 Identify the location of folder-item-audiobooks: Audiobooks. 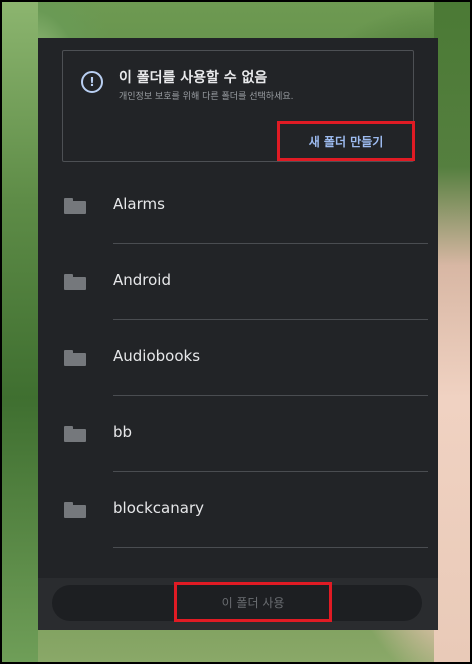
(238, 358).